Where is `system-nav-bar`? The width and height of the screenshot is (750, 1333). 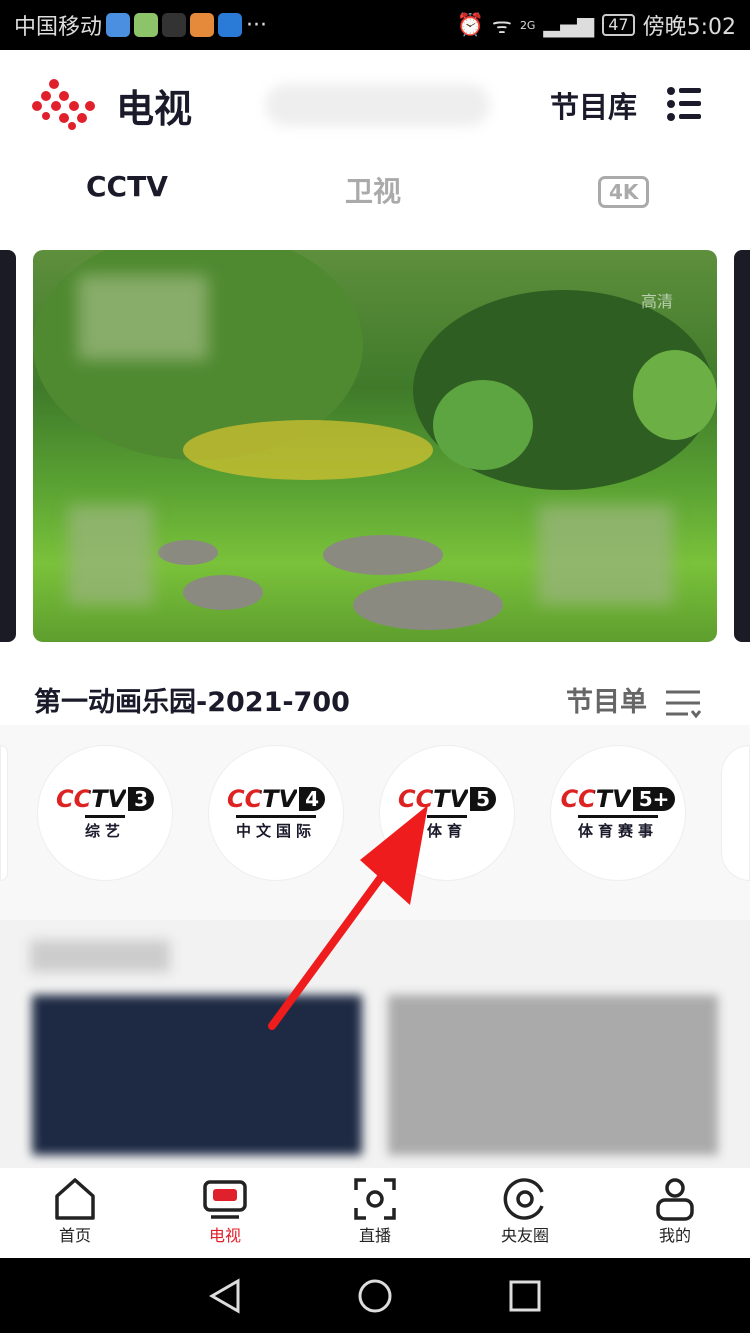
system-nav-bar is located at coordinates (375, 1295).